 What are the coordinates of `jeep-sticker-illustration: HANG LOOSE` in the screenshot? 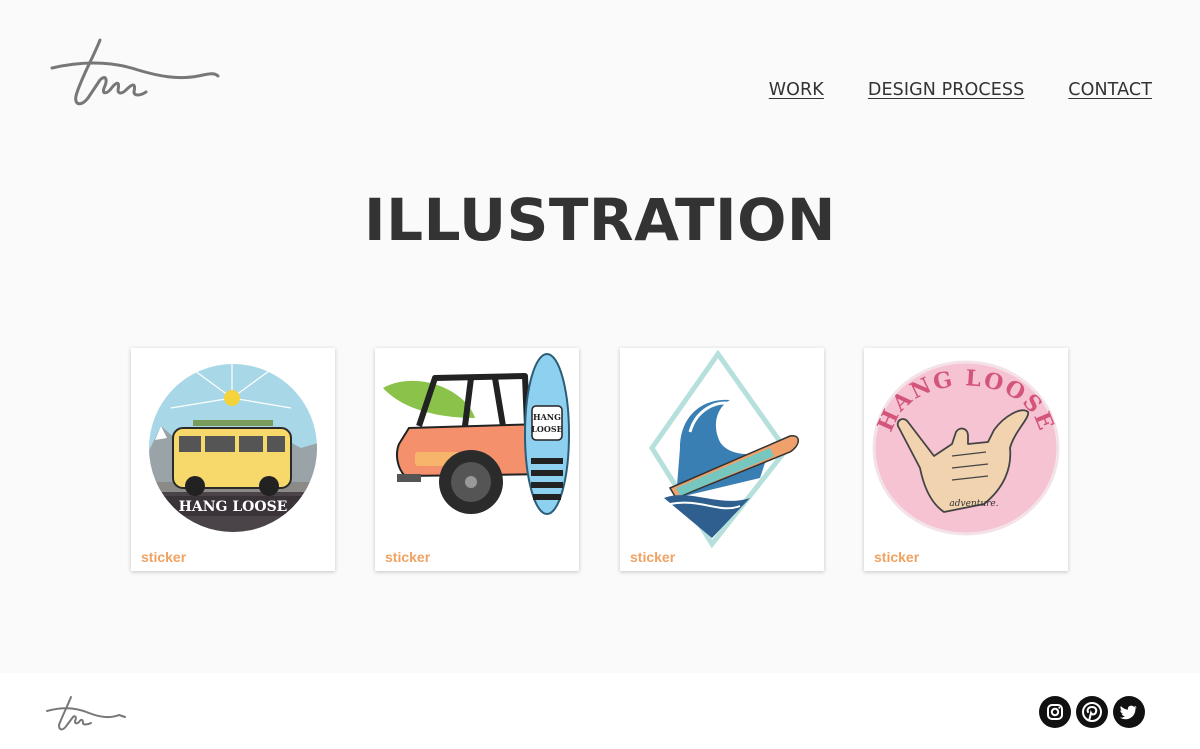 It's located at (476, 434).